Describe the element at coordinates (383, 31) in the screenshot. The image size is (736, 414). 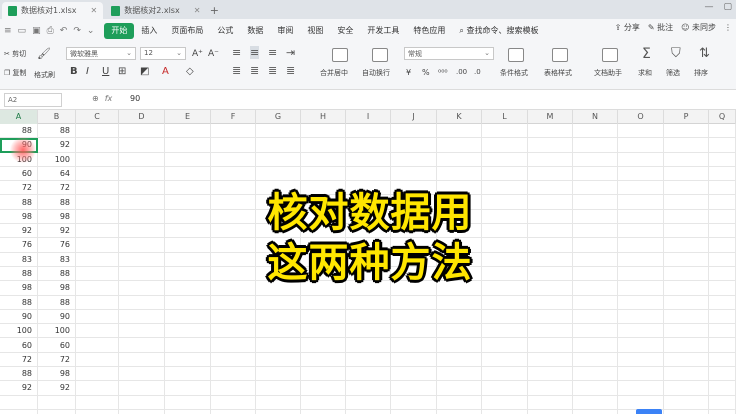
I see `menu-developer: 开发工具` at that location.